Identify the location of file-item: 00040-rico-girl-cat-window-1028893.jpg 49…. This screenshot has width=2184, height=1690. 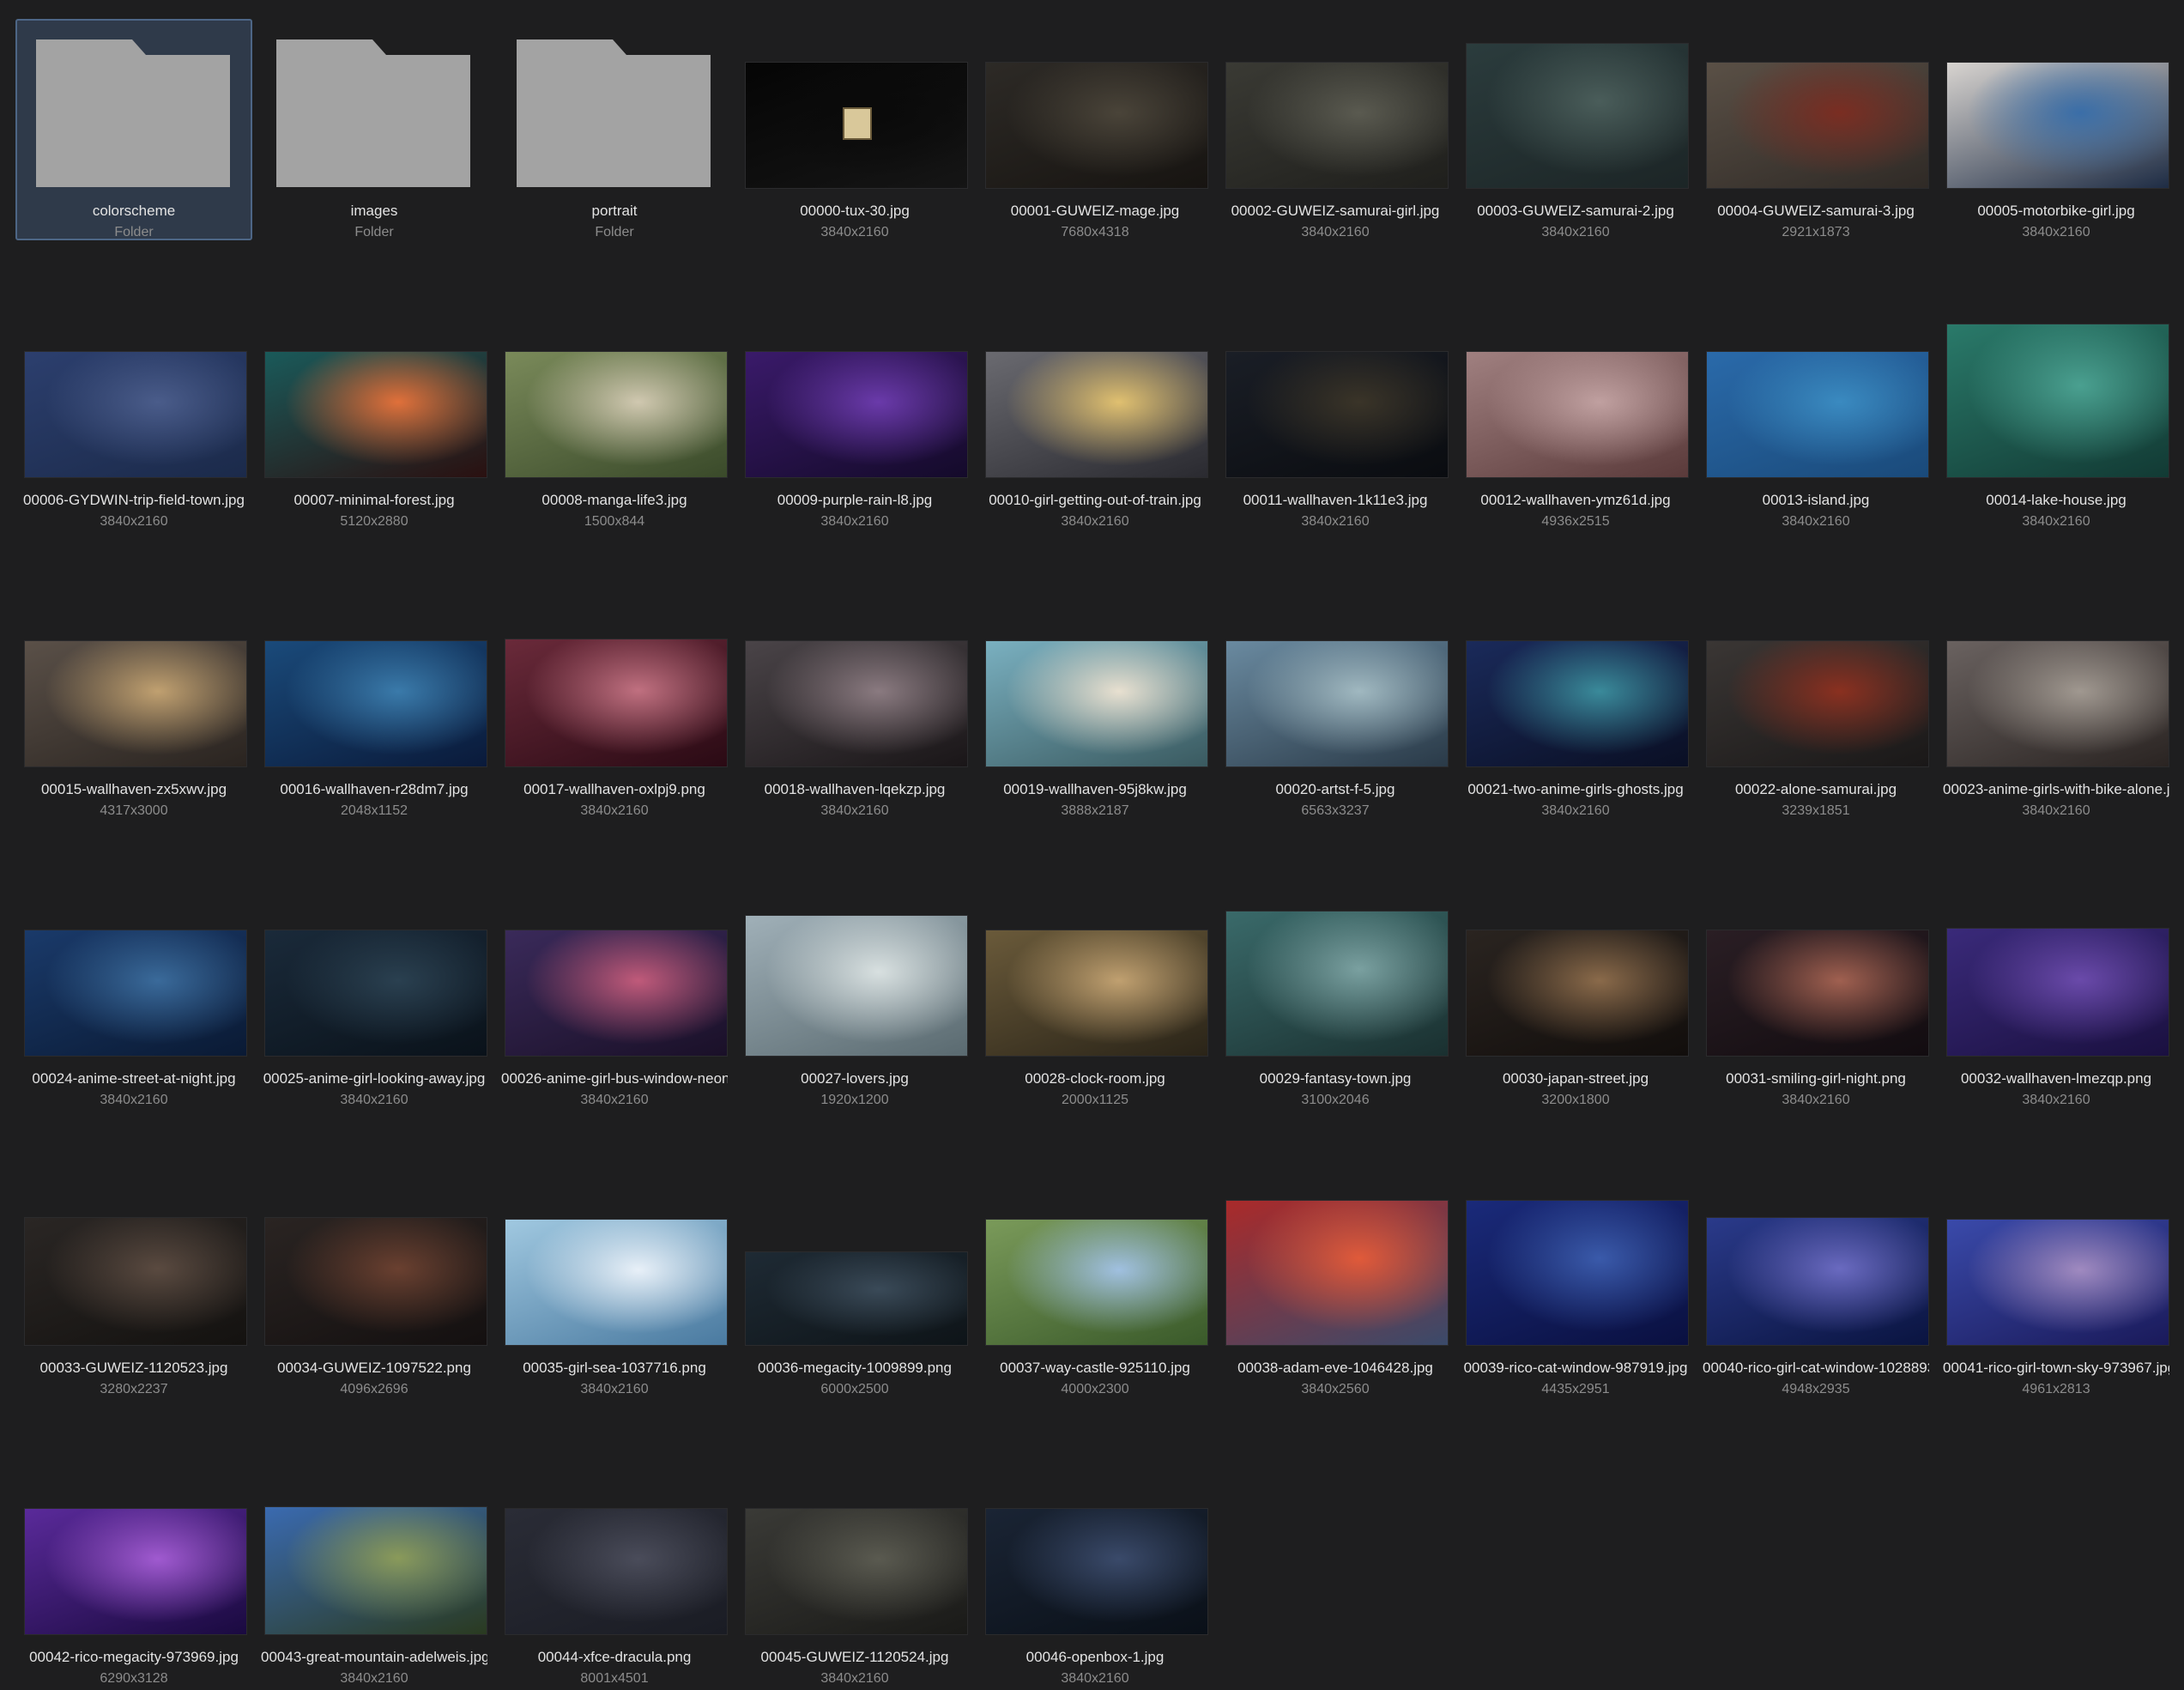
(1815, 1286).